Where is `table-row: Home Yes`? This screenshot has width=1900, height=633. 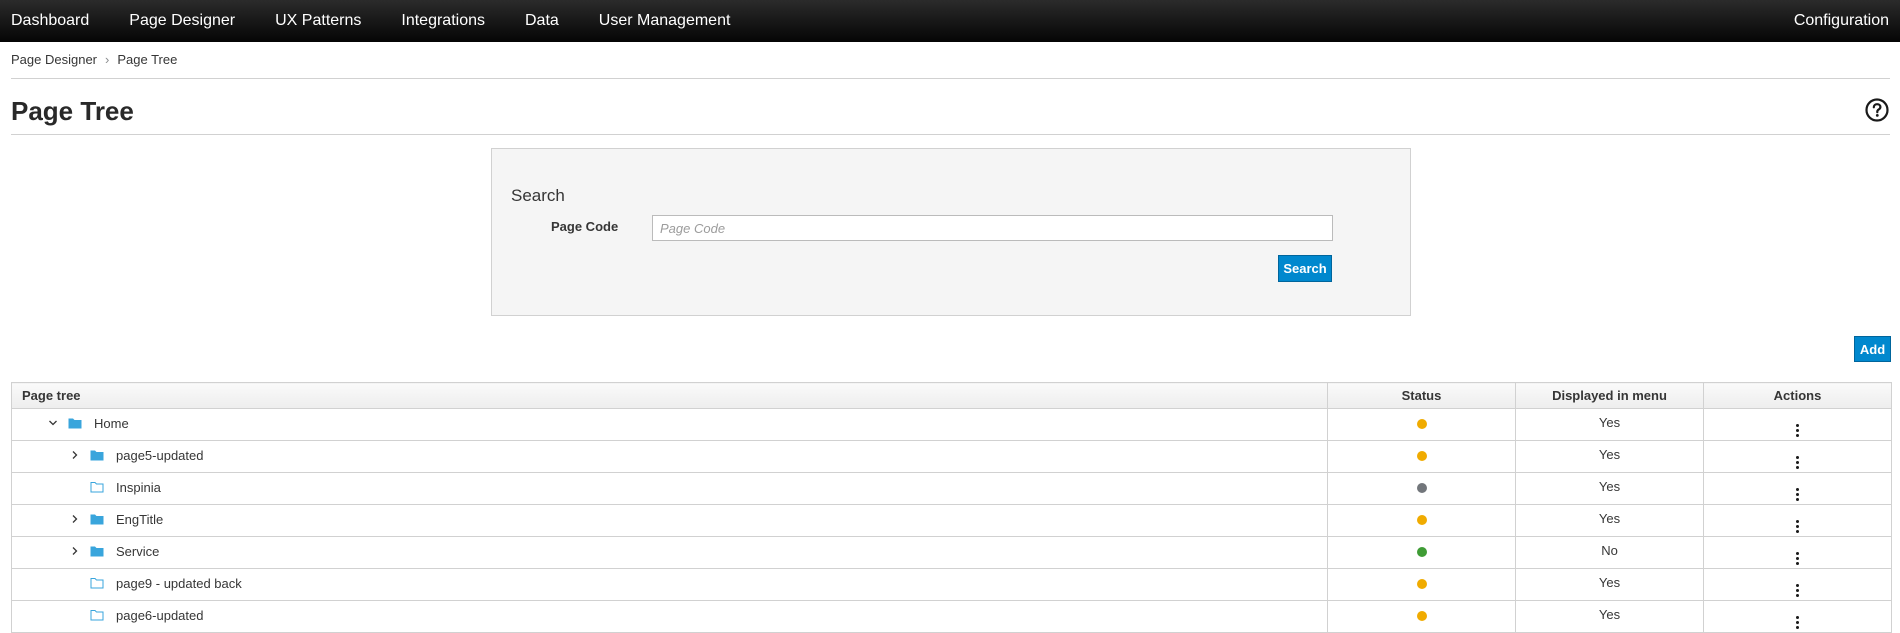 table-row: Home Yes is located at coordinates (951, 424).